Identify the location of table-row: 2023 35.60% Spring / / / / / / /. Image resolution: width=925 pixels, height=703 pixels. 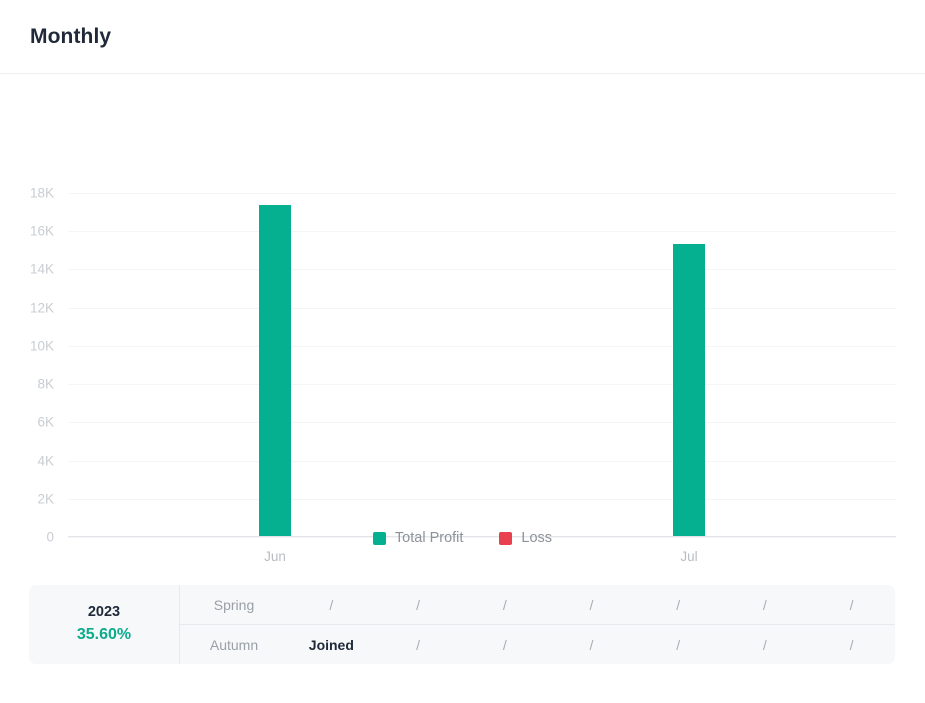
(462, 624).